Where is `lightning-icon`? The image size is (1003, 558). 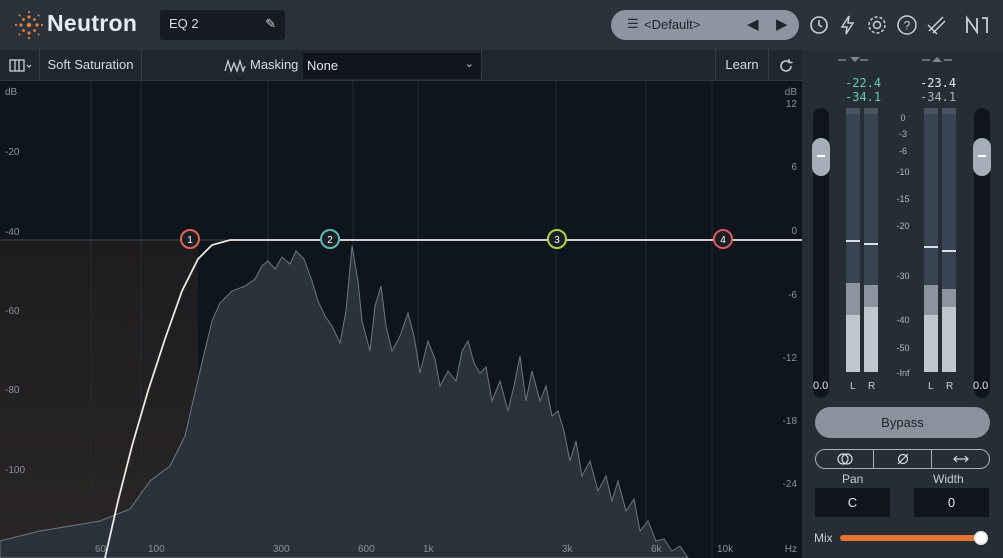
lightning-icon is located at coordinates (848, 25).